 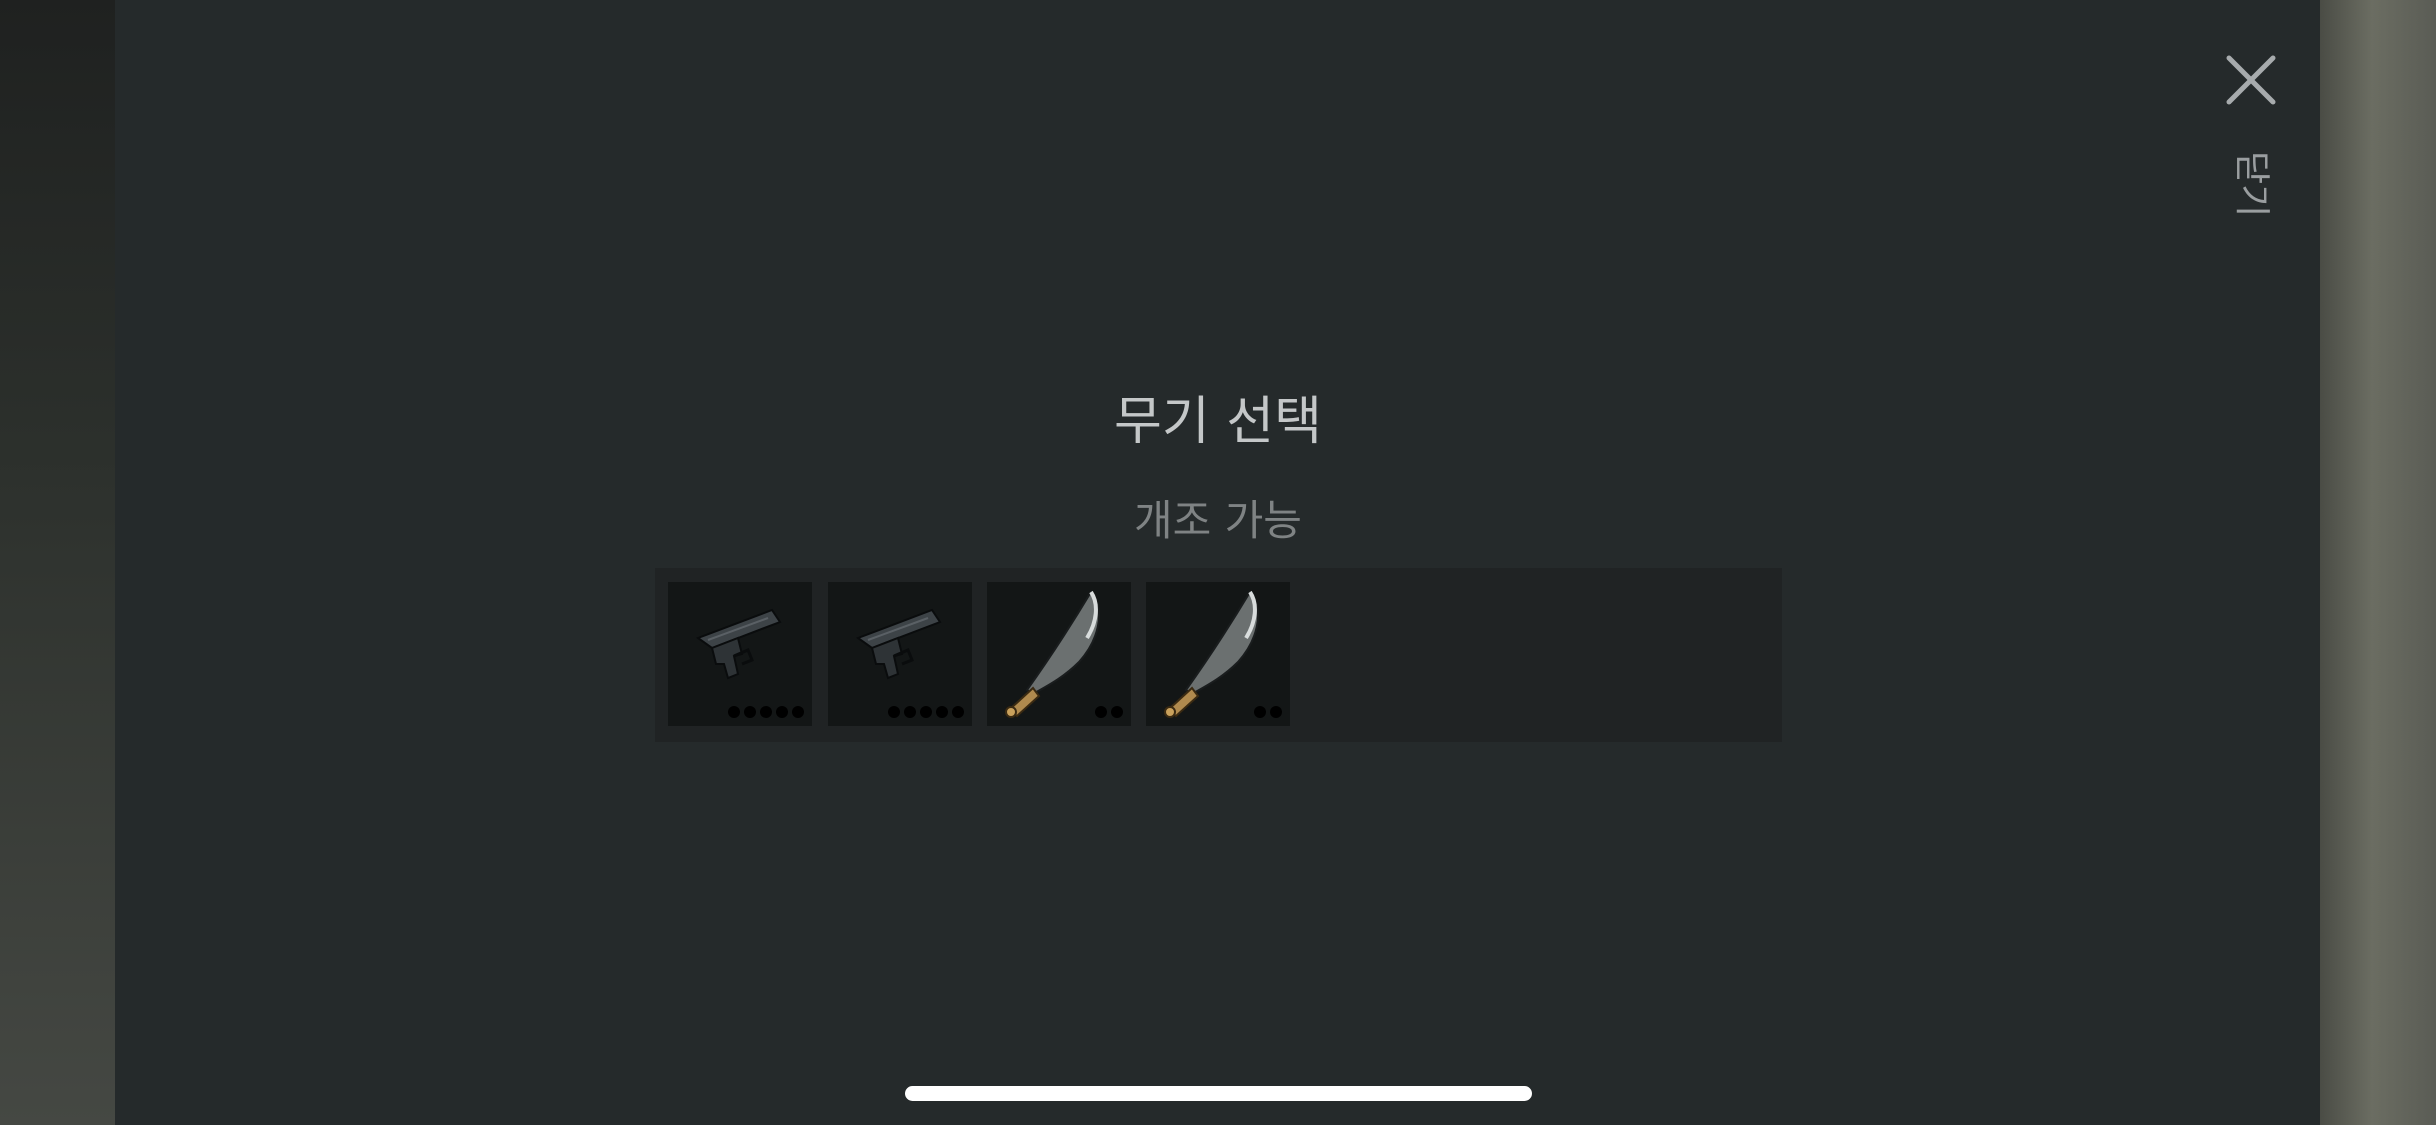 I want to click on close-icon, so click(x=2251, y=80).